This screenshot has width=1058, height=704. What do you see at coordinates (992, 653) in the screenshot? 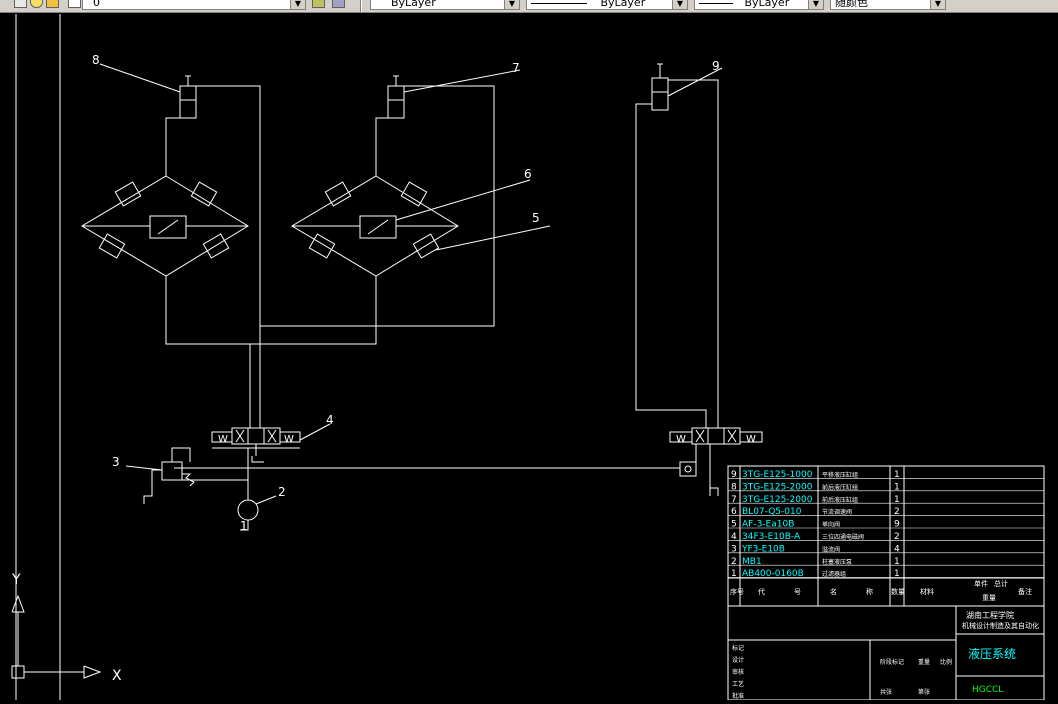
I see `drawing-title: 液压系统` at bounding box center [992, 653].